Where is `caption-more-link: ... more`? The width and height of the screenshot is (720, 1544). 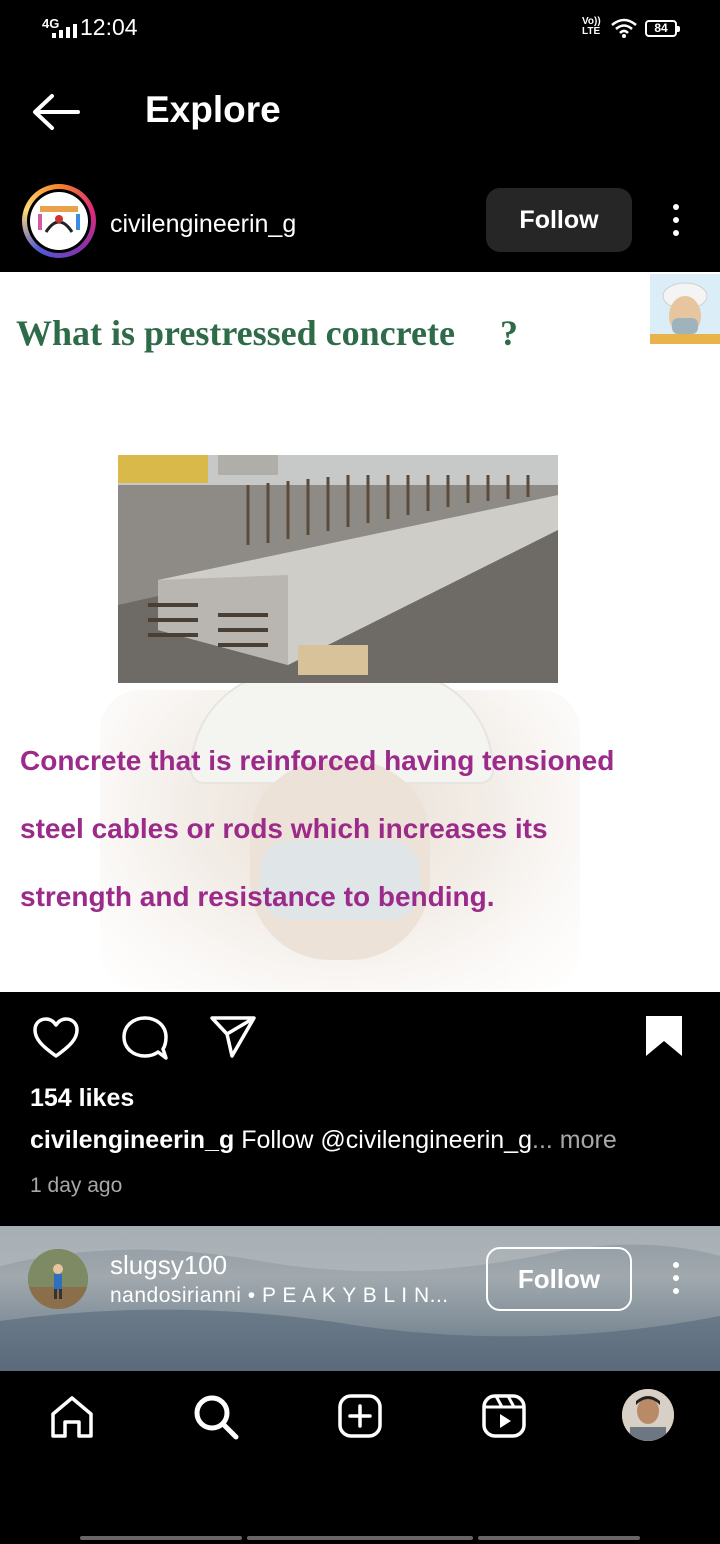 caption-more-link: ... more is located at coordinates (574, 1140).